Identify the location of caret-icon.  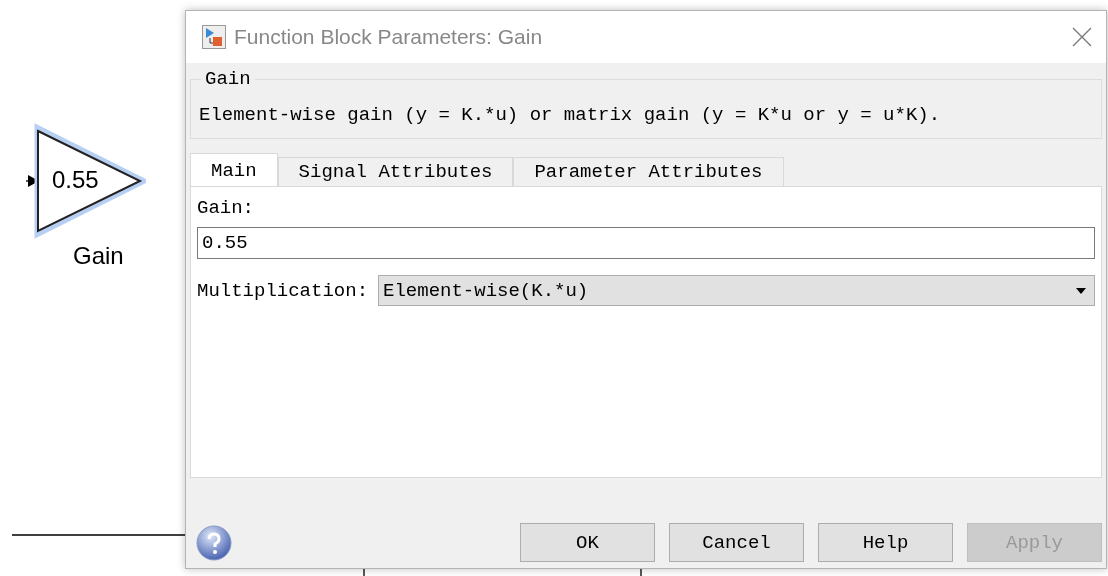
(1081, 290).